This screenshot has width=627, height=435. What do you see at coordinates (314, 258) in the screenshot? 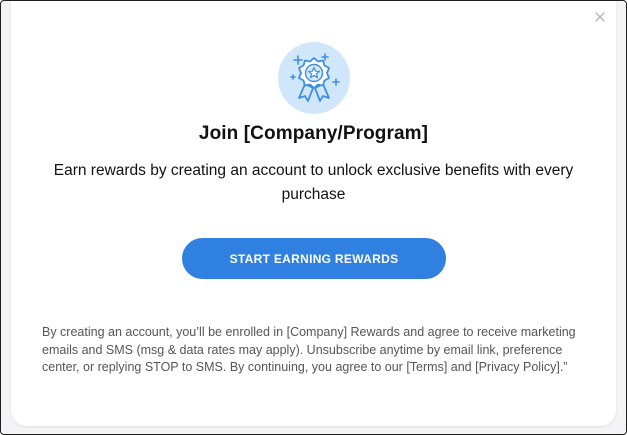
I see `start-earning-rewards-button: START EARNING REWARDS` at bounding box center [314, 258].